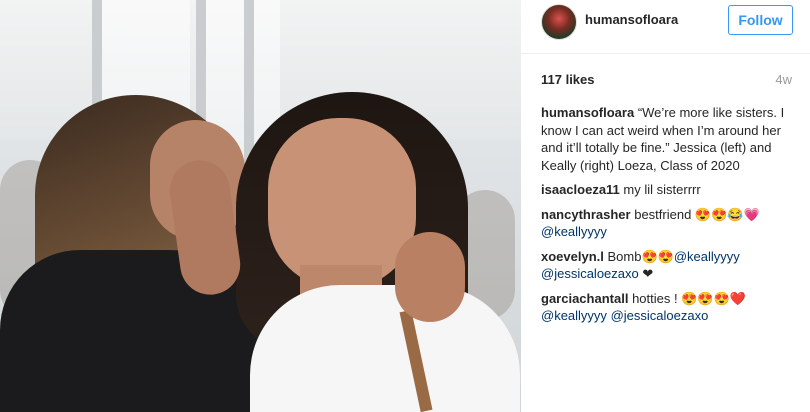  I want to click on comment-username: isaacloeza11, so click(580, 189).